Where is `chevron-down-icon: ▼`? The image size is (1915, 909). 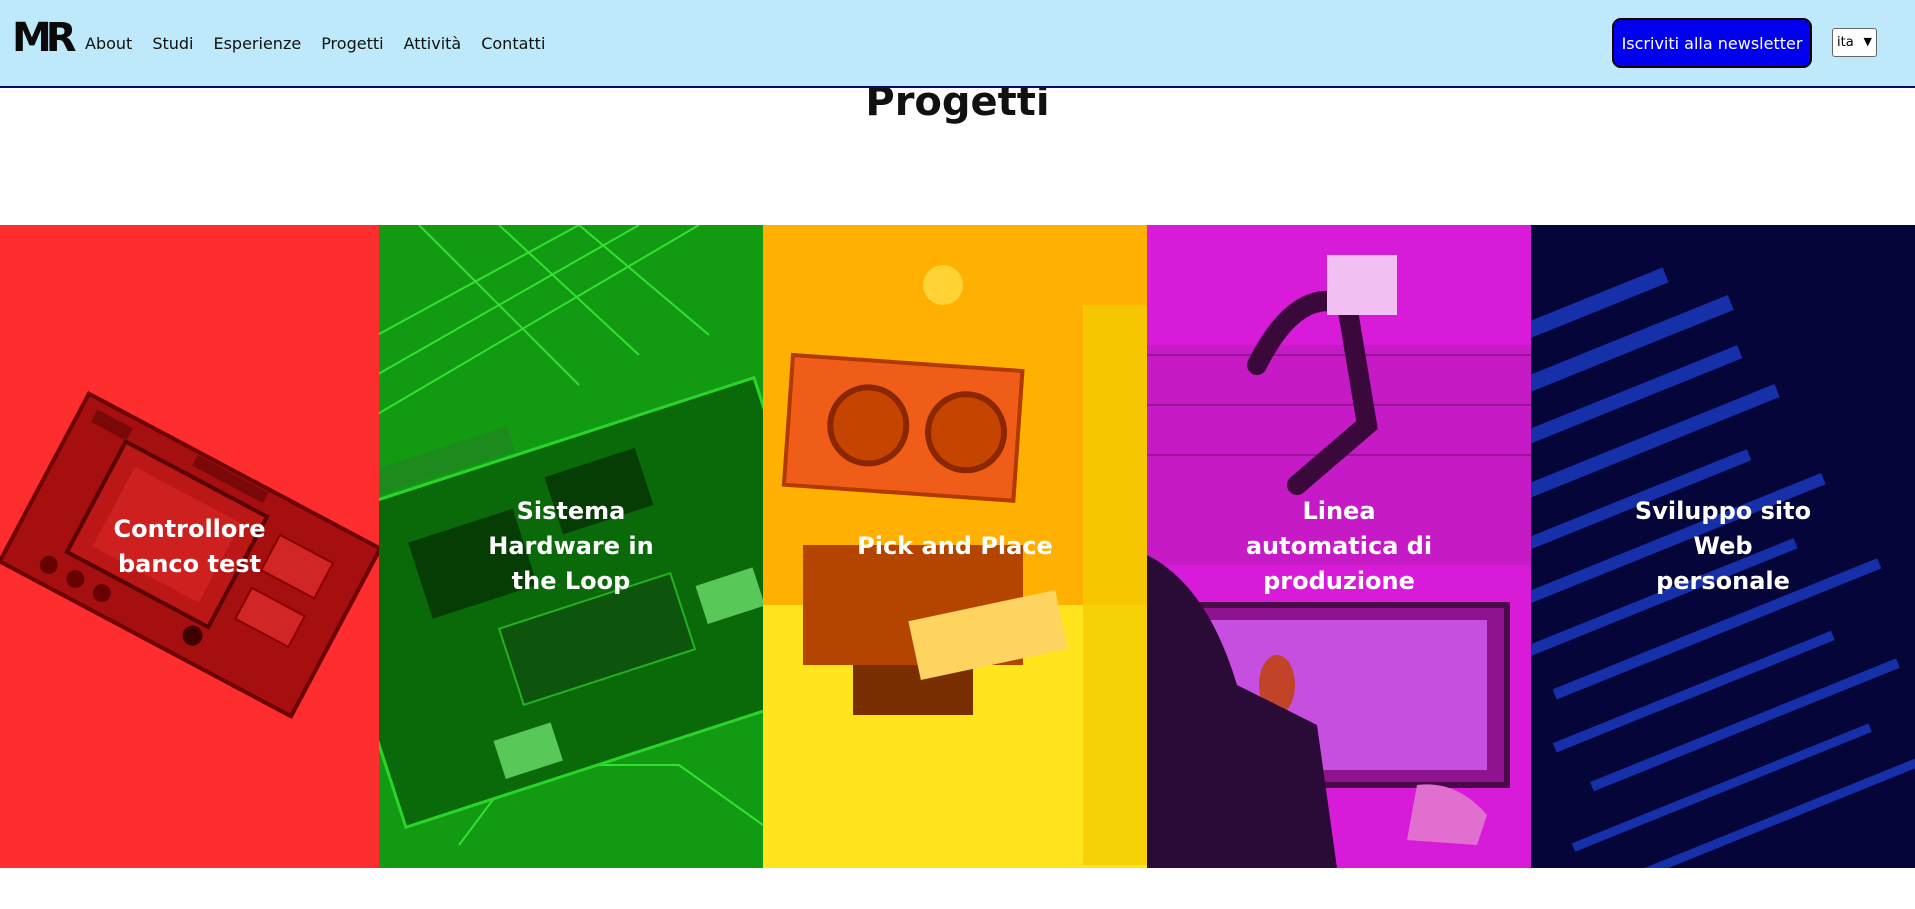 chevron-down-icon: ▼ is located at coordinates (1867, 41).